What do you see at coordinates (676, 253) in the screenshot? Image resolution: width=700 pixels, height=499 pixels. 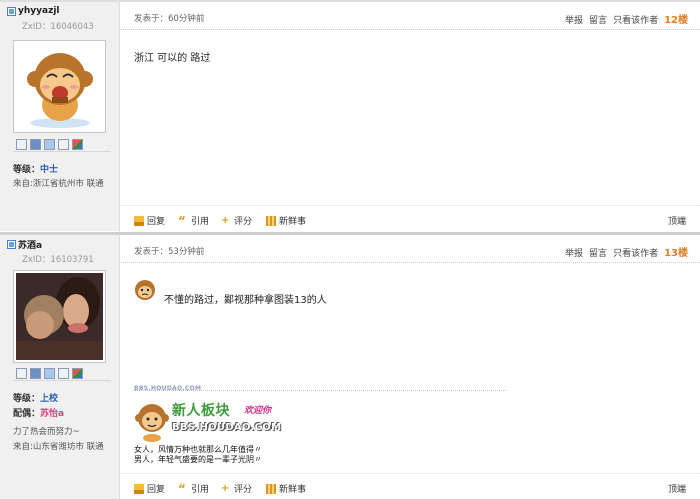 I see `floor-number: 13楼` at bounding box center [676, 253].